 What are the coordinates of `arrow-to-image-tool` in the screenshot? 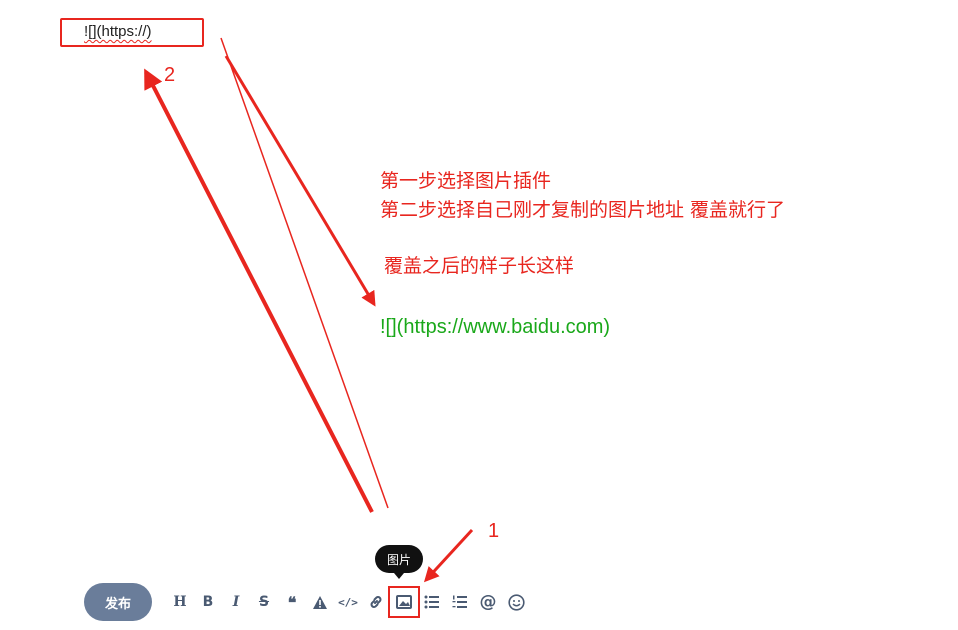 It's located at (448, 555).